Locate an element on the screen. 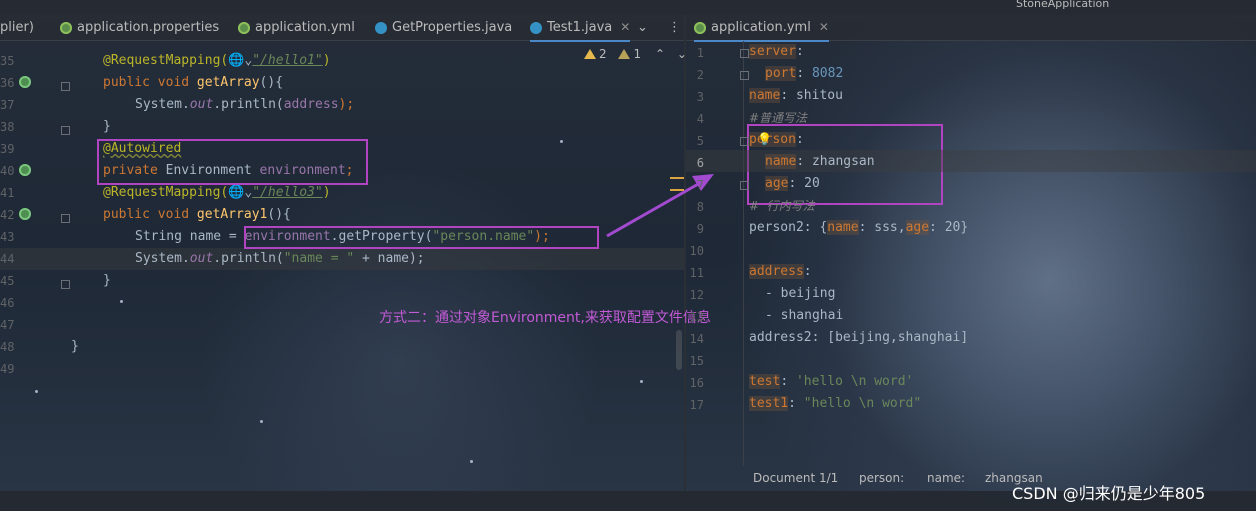  yaml-key: server is located at coordinates (772, 51).